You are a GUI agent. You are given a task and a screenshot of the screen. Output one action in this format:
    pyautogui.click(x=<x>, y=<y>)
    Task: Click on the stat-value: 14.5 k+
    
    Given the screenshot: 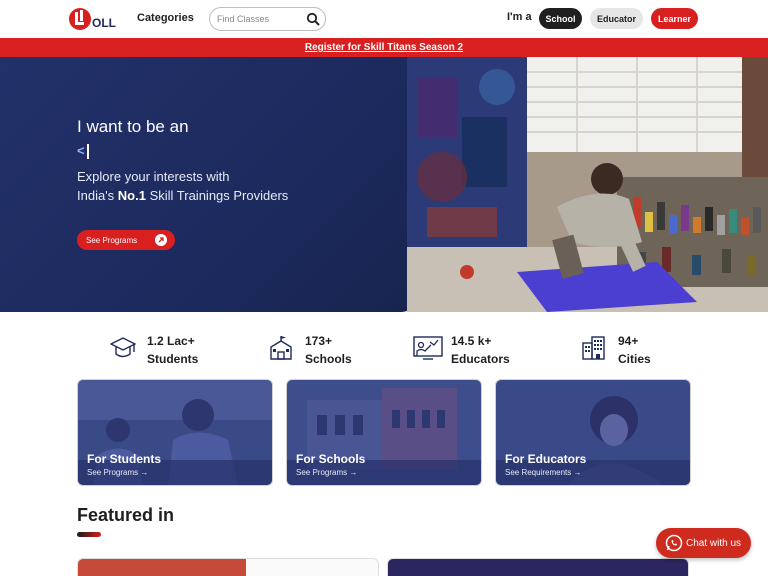 What is the action you would take?
    pyautogui.click(x=471, y=341)
    